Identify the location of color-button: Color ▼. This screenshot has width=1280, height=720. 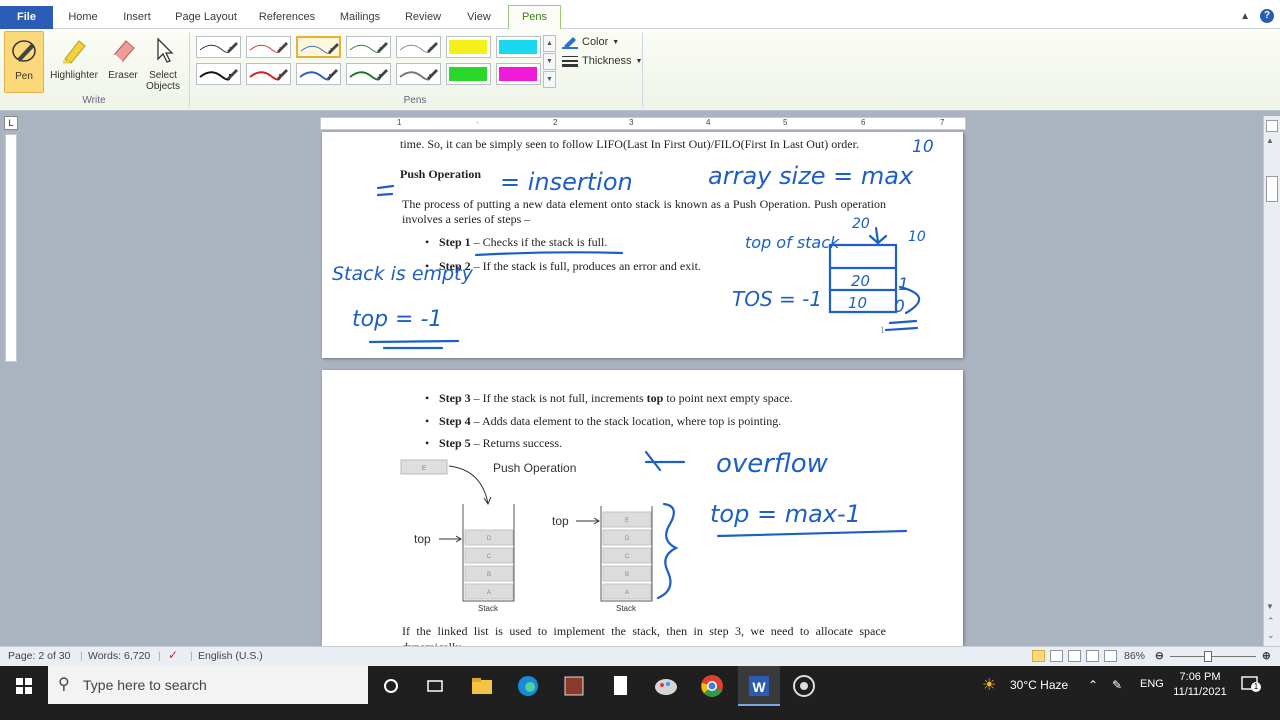
(590, 42).